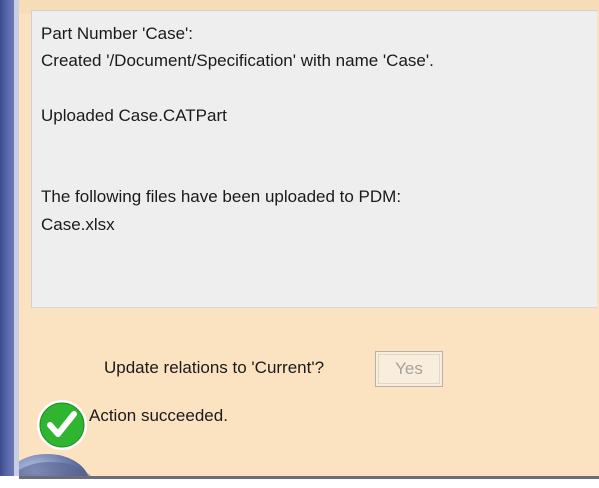 The height and width of the screenshot is (488, 599). What do you see at coordinates (158, 415) in the screenshot?
I see `status-message: Action succeeded.` at bounding box center [158, 415].